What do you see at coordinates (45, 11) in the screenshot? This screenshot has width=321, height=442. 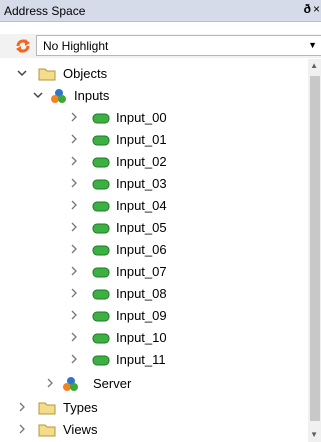 I see `panel-title: Address Space` at bounding box center [45, 11].